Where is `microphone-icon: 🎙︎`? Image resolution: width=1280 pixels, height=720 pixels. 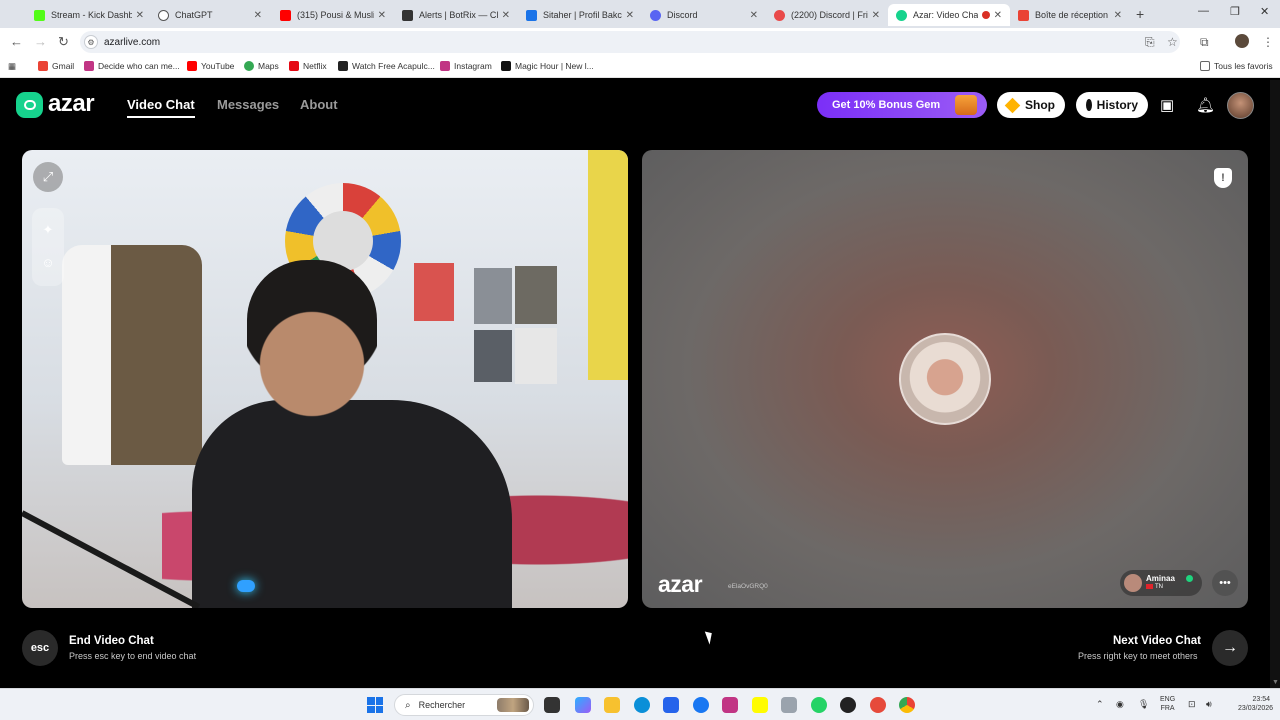 microphone-icon: 🎙︎ is located at coordinates (1143, 704).